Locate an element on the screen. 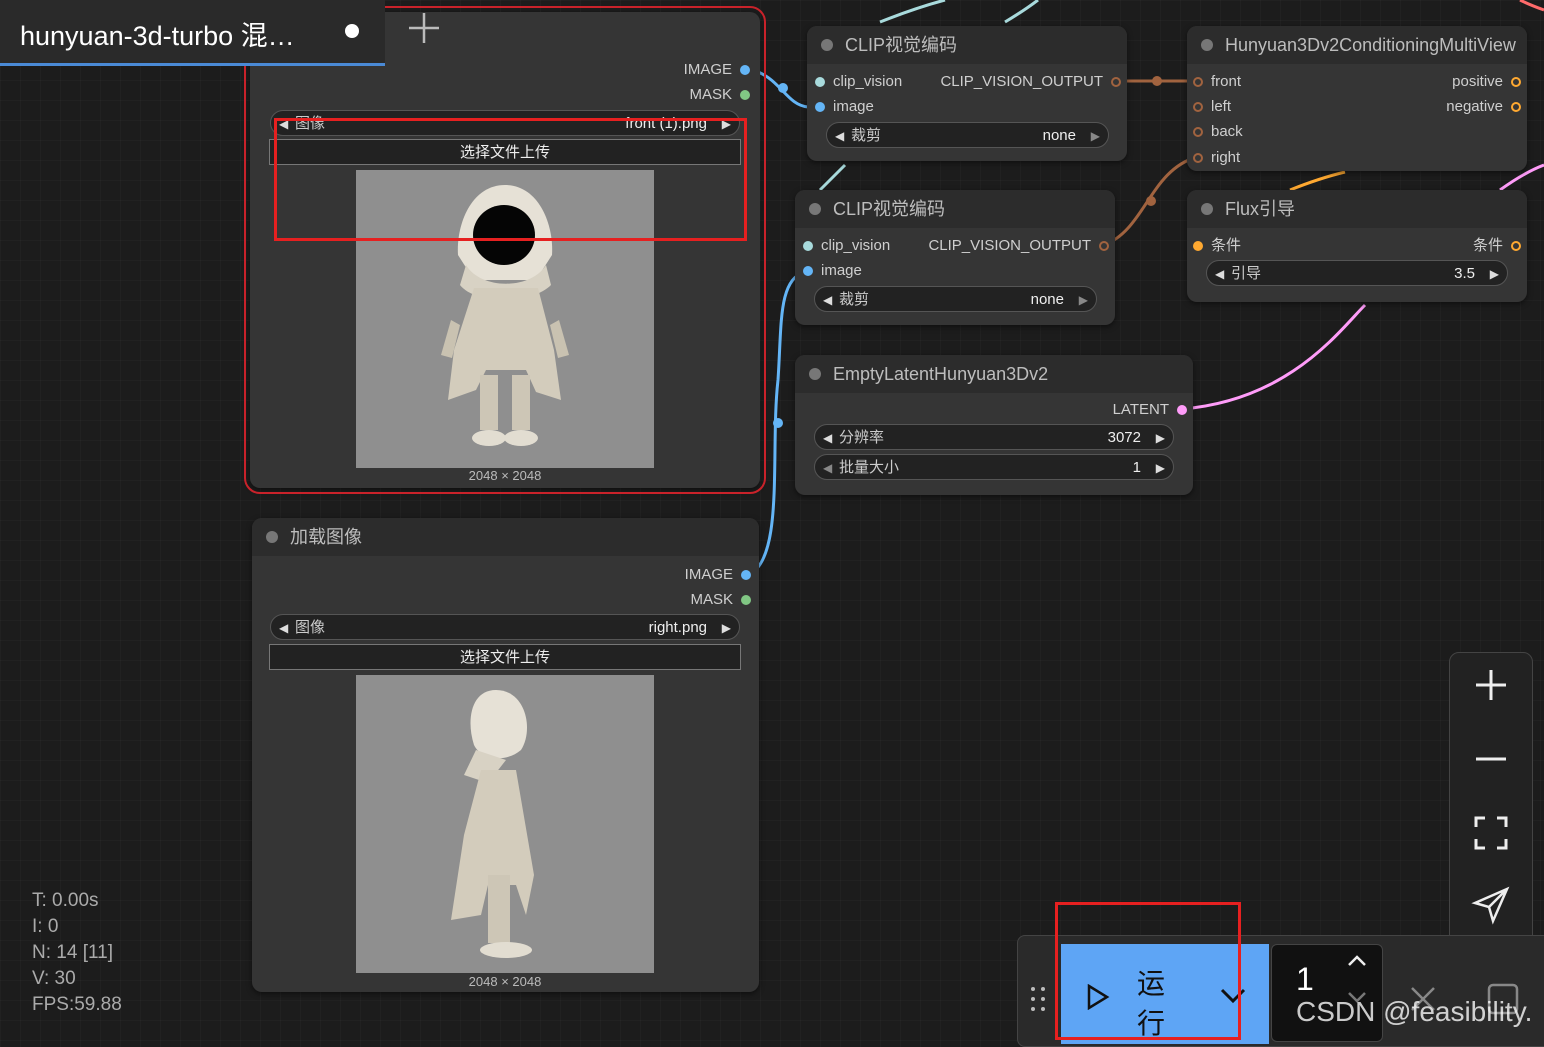 The width and height of the screenshot is (1544, 1047). front-input-pin is located at coordinates (1198, 82).